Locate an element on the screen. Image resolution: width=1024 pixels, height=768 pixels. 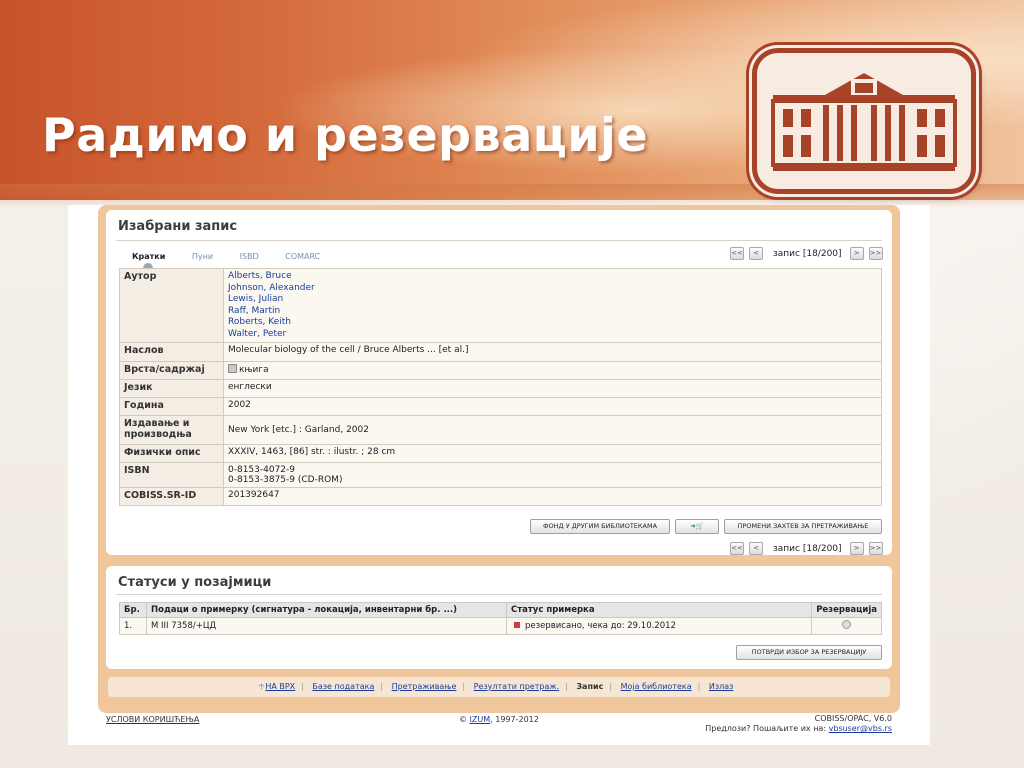
field-value: 201392647 is located at coordinates (552, 496).